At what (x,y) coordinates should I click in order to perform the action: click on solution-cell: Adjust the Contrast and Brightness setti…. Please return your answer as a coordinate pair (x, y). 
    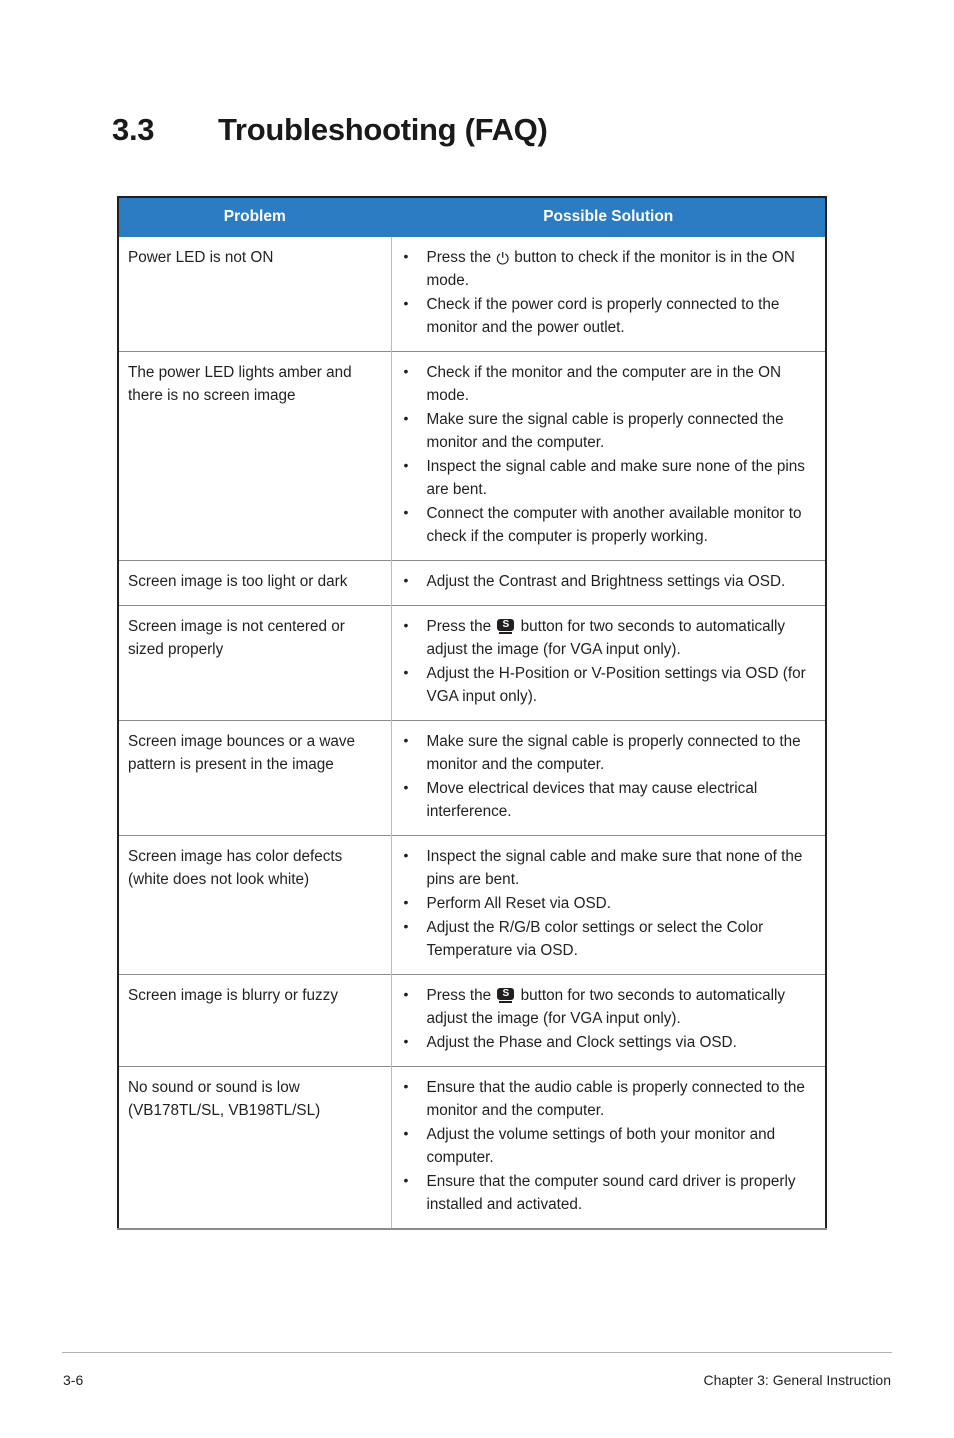
    Looking at the image, I should click on (608, 583).